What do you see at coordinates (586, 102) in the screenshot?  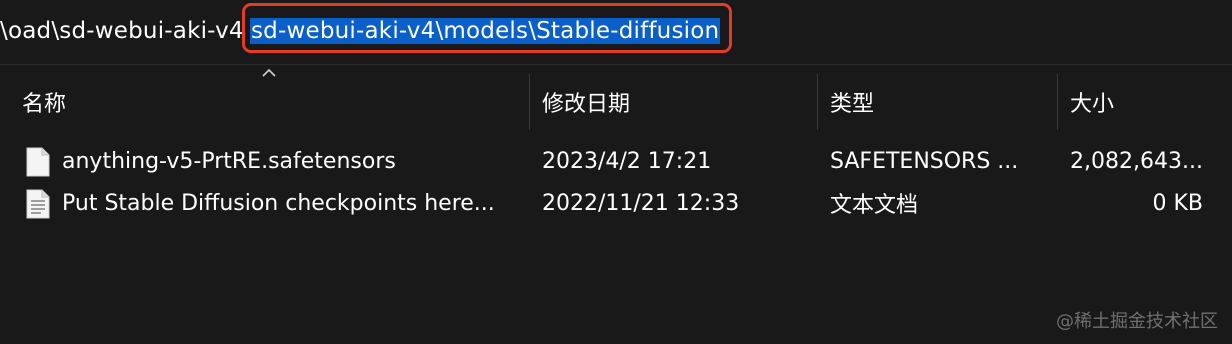 I see `column-header-modified: 修改日期` at bounding box center [586, 102].